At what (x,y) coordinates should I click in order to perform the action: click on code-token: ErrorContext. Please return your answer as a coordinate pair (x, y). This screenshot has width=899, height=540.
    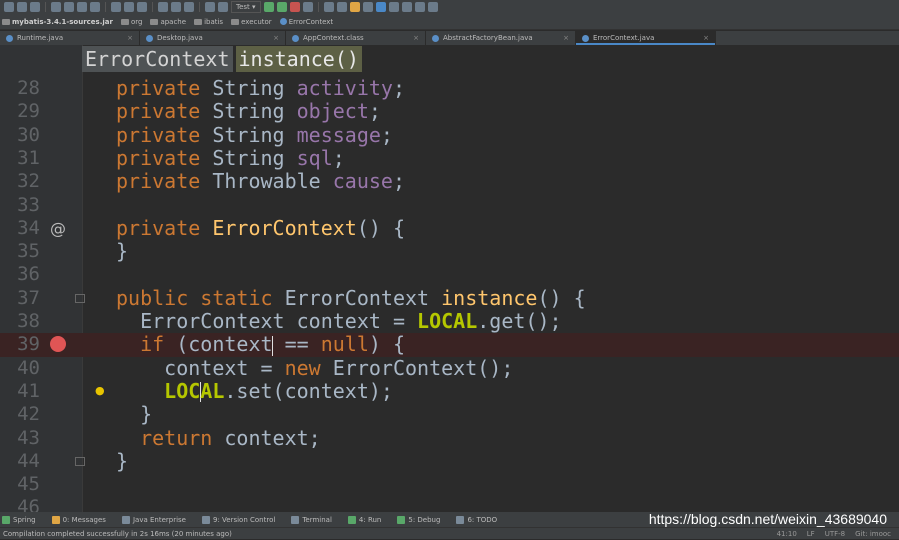
    Looking at the image, I should click on (284, 227).